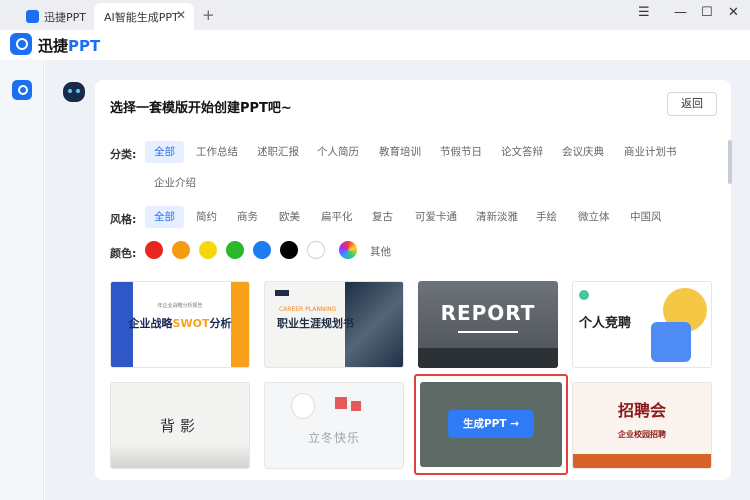 The height and width of the screenshot is (500, 750). I want to click on tab-ai-generate: AI智能生成PPT ✕, so click(144, 16).